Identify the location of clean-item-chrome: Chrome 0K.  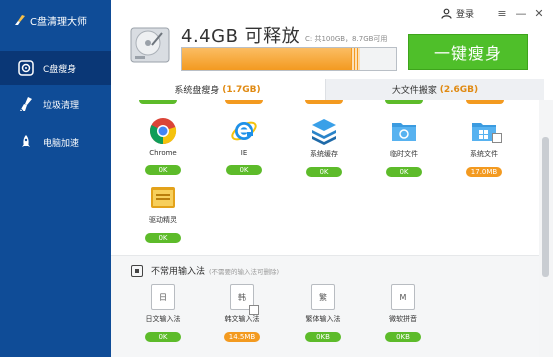
(163, 146).